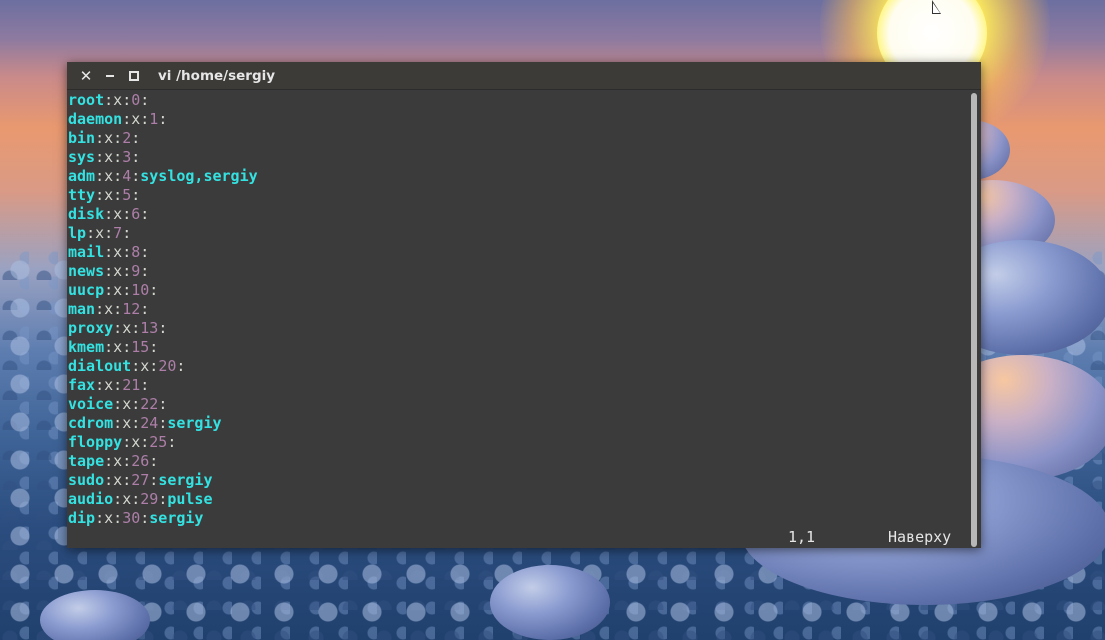  Describe the element at coordinates (110, 75) in the screenshot. I see `minimize-icon` at that location.